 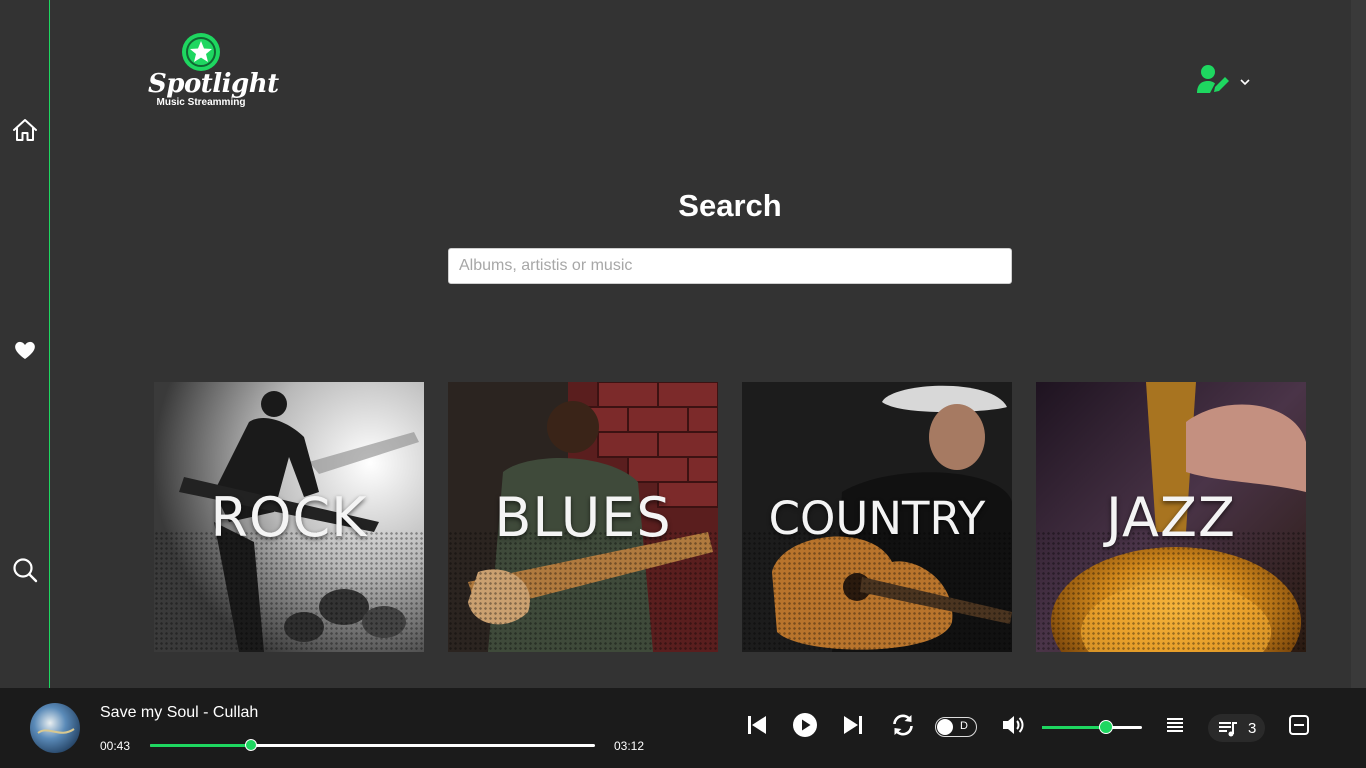 What do you see at coordinates (1358, 344) in the screenshot?
I see `page-scrollbar` at bounding box center [1358, 344].